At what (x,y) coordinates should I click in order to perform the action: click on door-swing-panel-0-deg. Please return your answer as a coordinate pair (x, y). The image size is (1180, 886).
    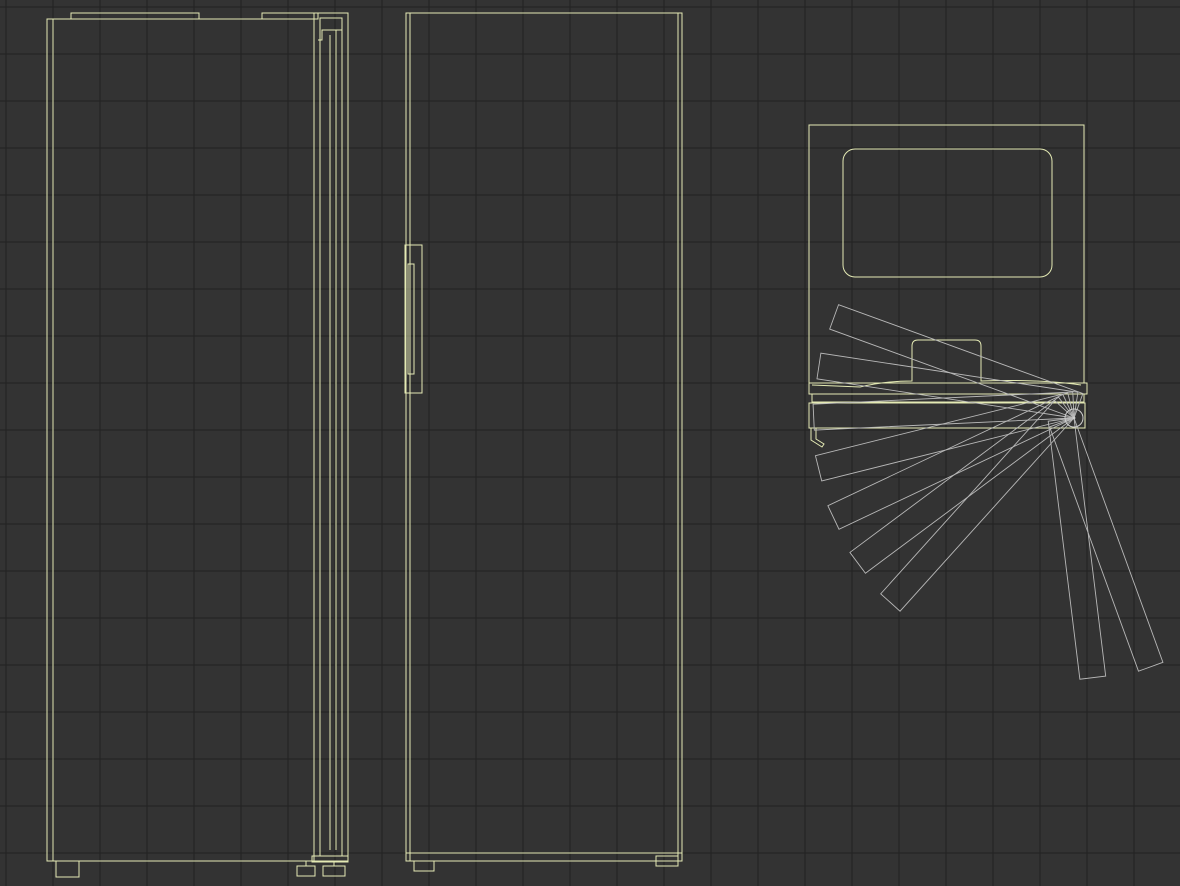
    Looking at the image, I should click on (956, 361).